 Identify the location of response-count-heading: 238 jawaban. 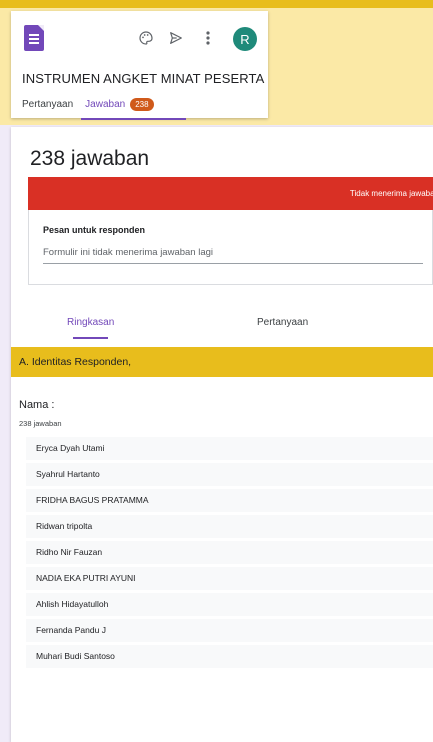
(90, 158).